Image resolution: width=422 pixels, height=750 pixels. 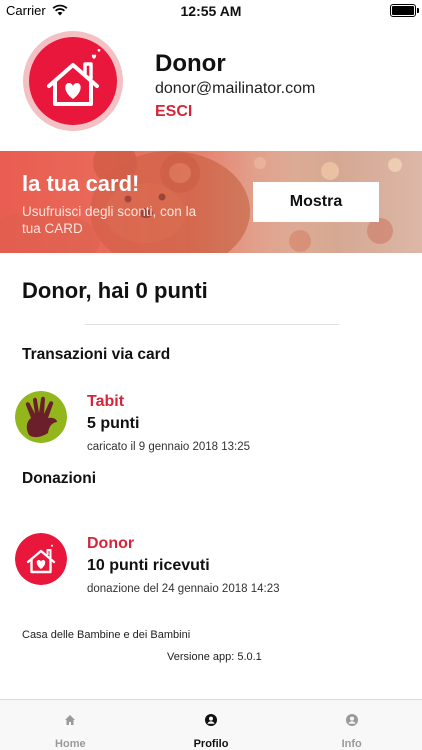 What do you see at coordinates (351, 720) in the screenshot?
I see `info-icon` at bounding box center [351, 720].